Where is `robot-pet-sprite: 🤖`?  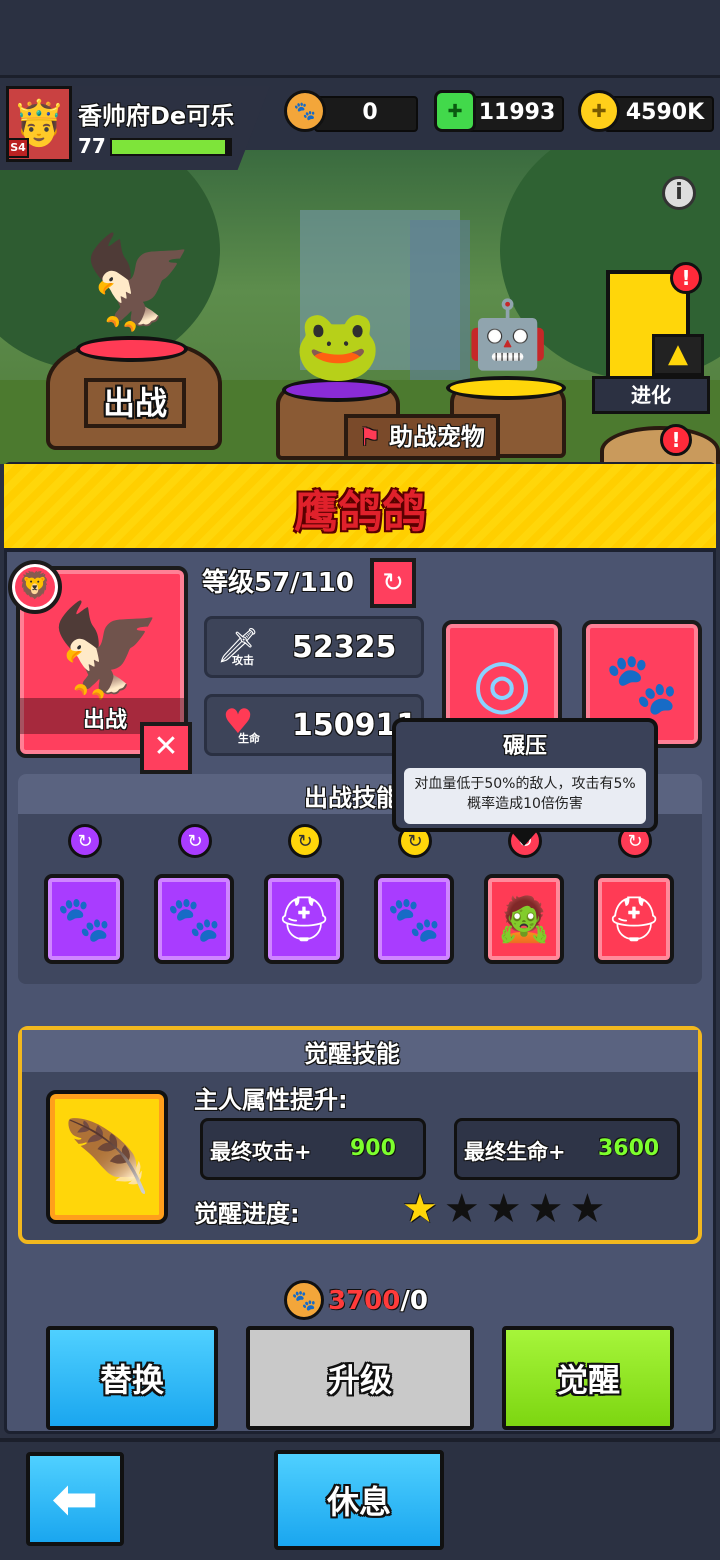 robot-pet-sprite: 🤖 is located at coordinates (508, 335).